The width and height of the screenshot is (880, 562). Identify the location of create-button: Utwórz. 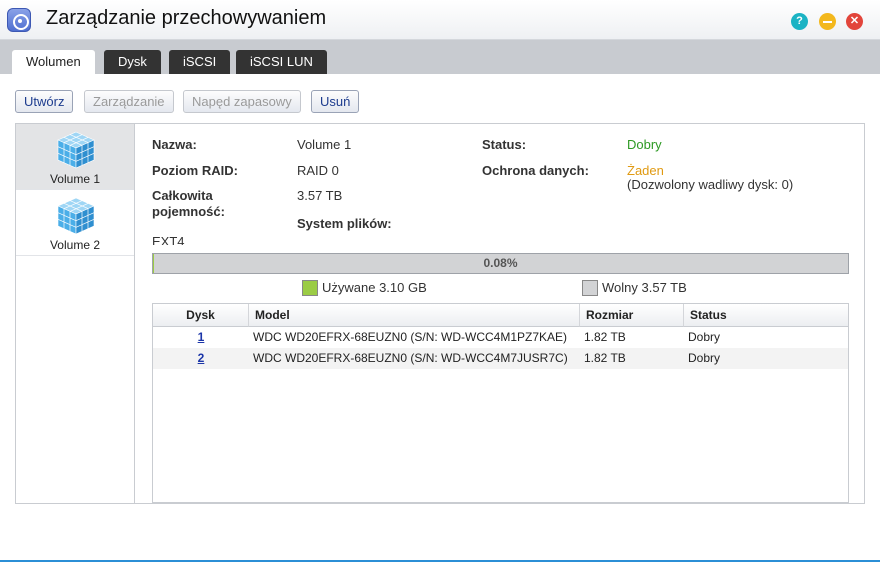
(44, 101).